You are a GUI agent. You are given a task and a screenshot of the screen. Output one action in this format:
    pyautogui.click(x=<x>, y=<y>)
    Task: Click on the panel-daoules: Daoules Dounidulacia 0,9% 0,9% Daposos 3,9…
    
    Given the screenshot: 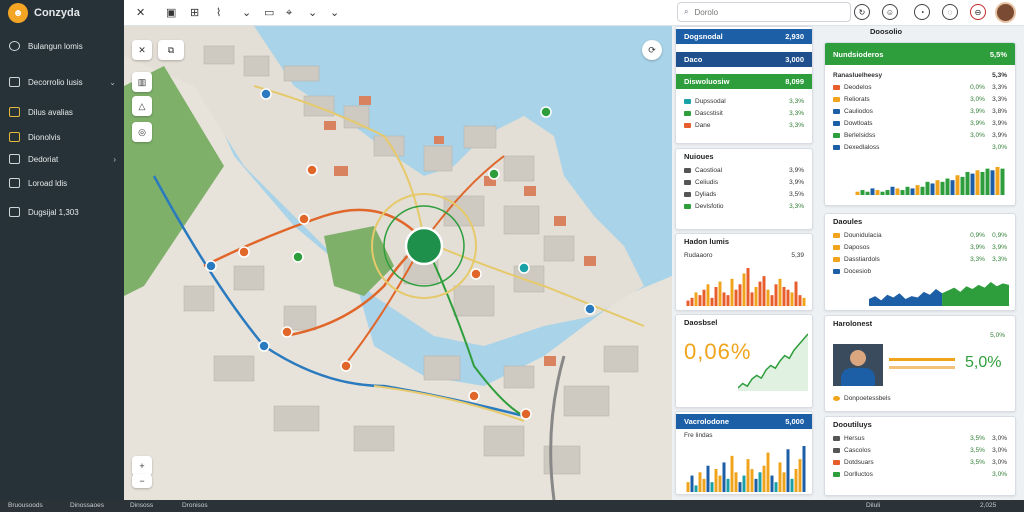 What is the action you would take?
    pyautogui.click(x=920, y=262)
    